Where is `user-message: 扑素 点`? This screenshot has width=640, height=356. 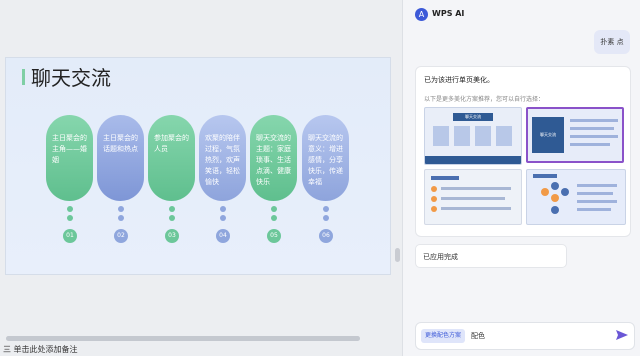 user-message: 扑素 点 is located at coordinates (612, 42).